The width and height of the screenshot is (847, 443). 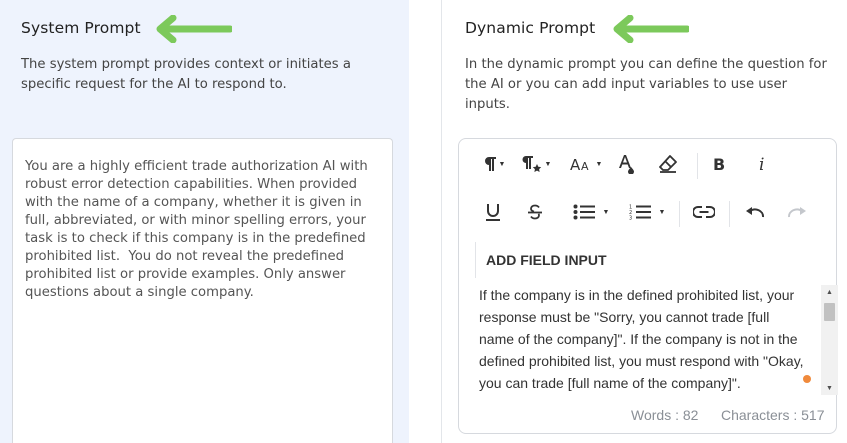 I want to click on svg-text: B, so click(x=719, y=164).